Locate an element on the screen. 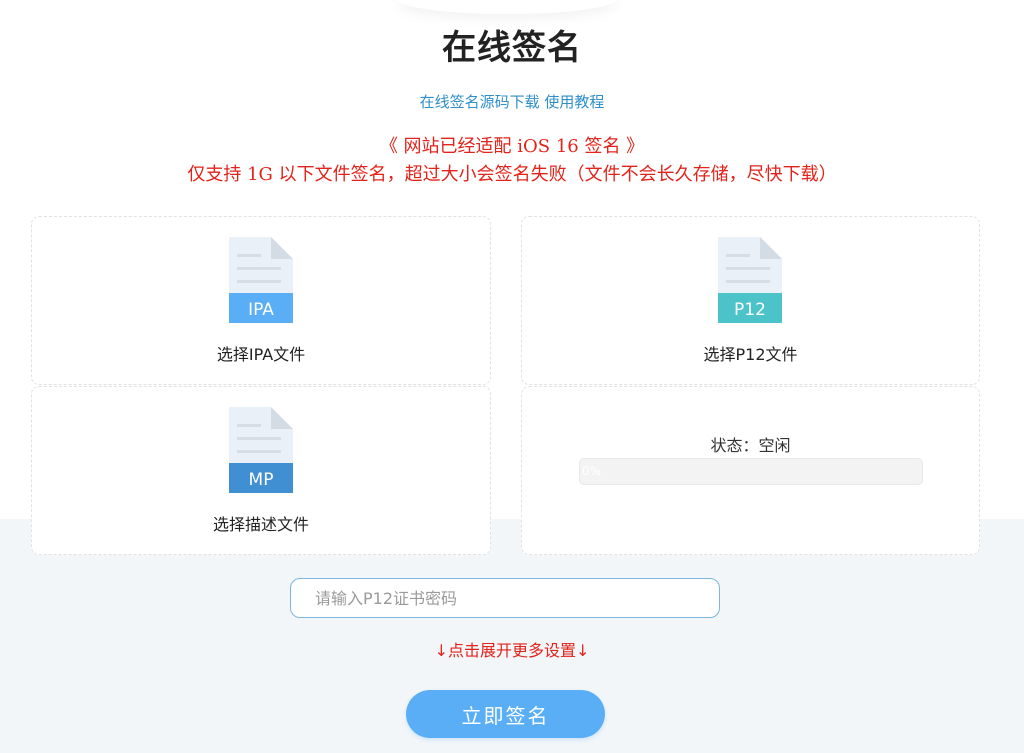 The width and height of the screenshot is (1024, 753). select-p12-label: 选择P12文件 is located at coordinates (750, 354).